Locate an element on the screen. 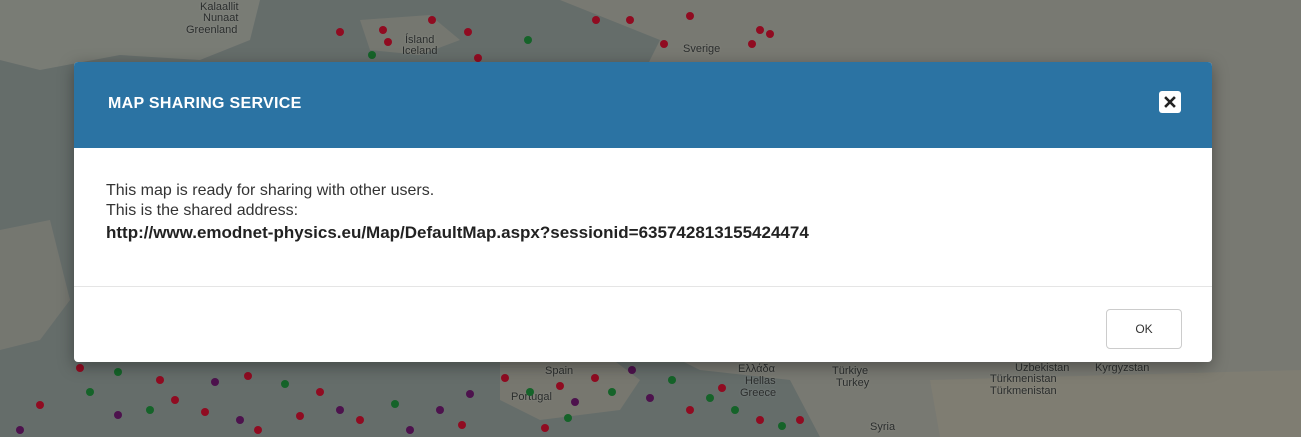  close-icon is located at coordinates (1170, 102).